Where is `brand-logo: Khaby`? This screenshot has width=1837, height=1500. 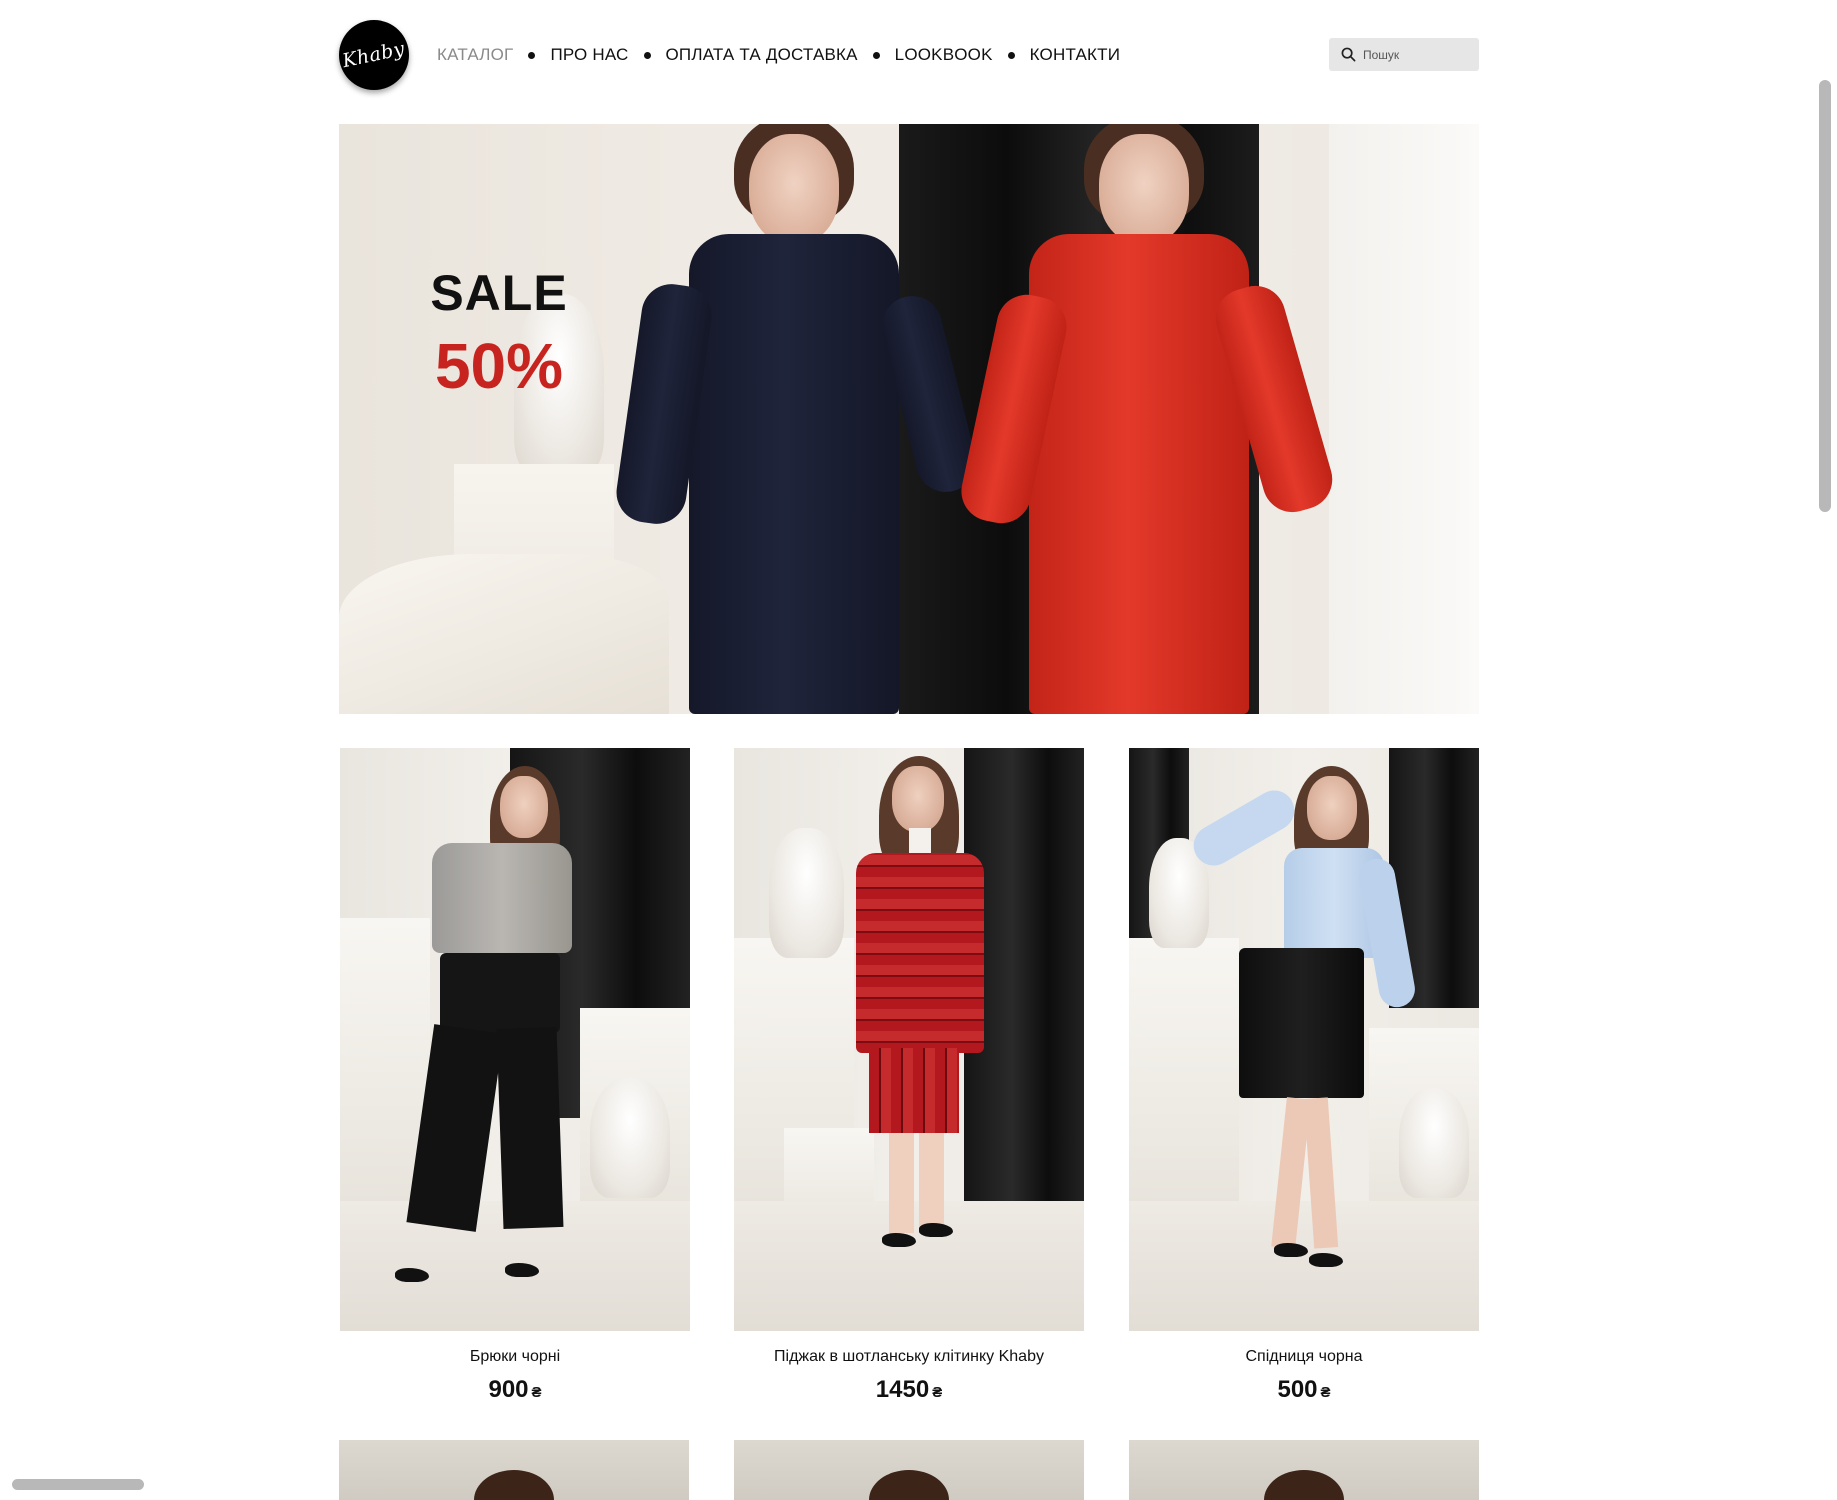
brand-logo: Khaby is located at coordinates (374, 55).